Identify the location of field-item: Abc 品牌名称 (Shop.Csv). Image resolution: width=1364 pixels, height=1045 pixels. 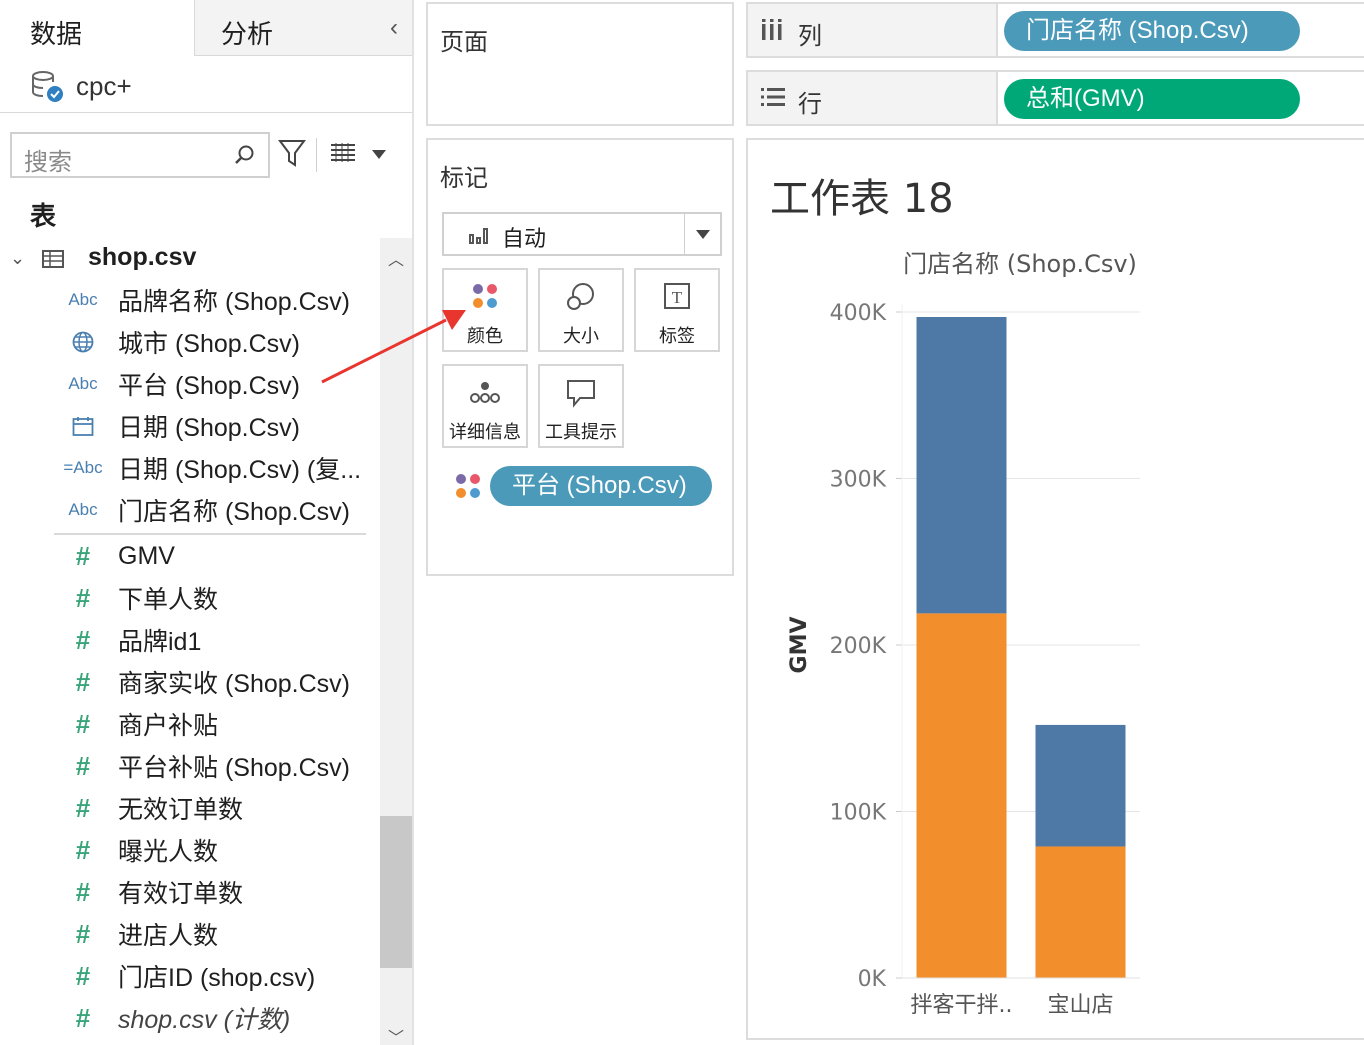
(216, 300).